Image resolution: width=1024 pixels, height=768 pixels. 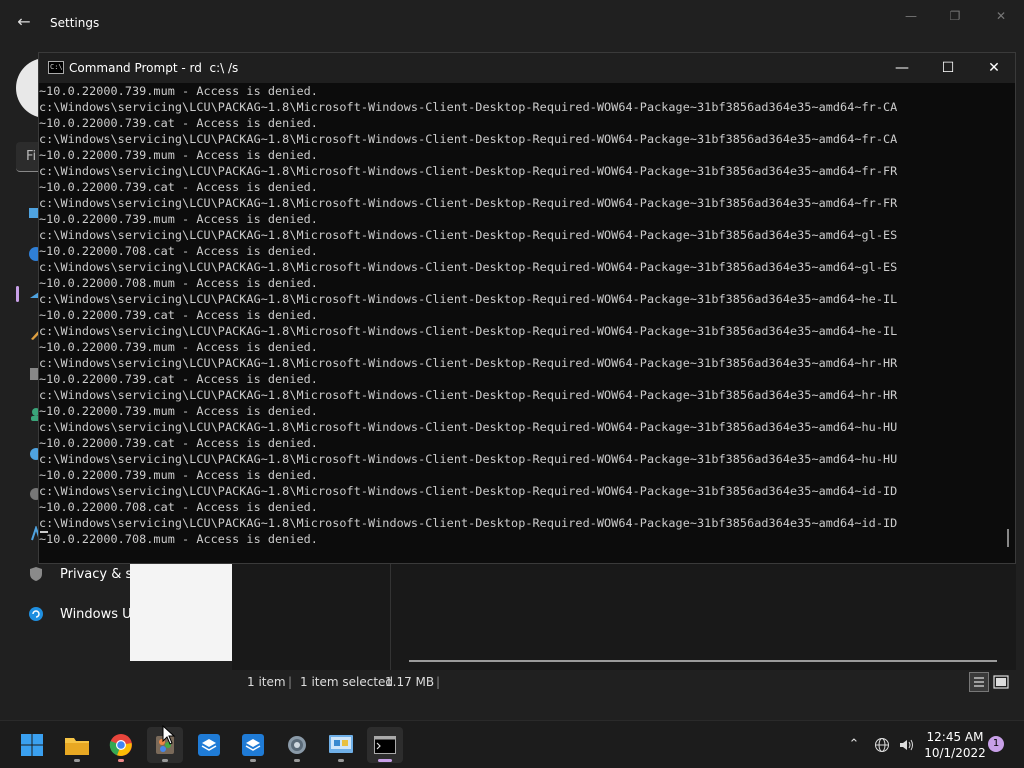 I want to click on folder-icon, so click(x=77, y=746).